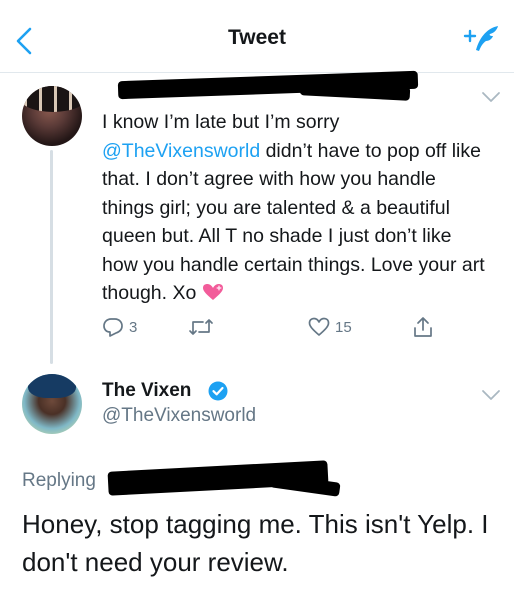 The width and height of the screenshot is (514, 596). I want to click on like-button: 15, so click(330, 327).